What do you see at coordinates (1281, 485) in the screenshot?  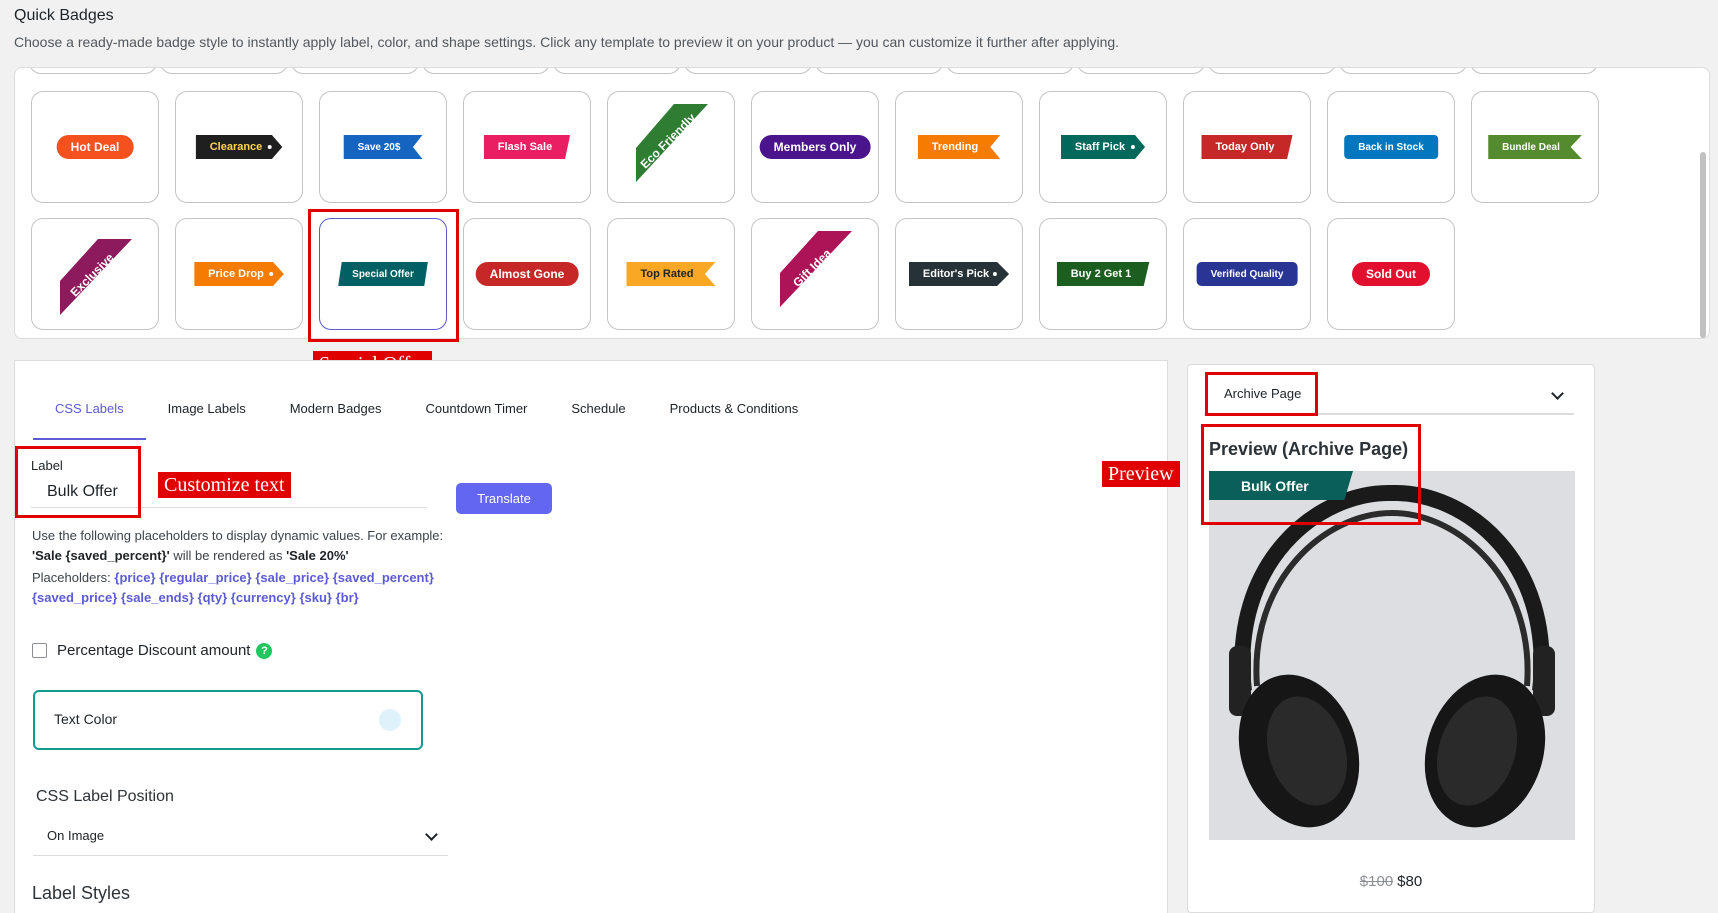 I see `preview-badge: Bulk Offer` at bounding box center [1281, 485].